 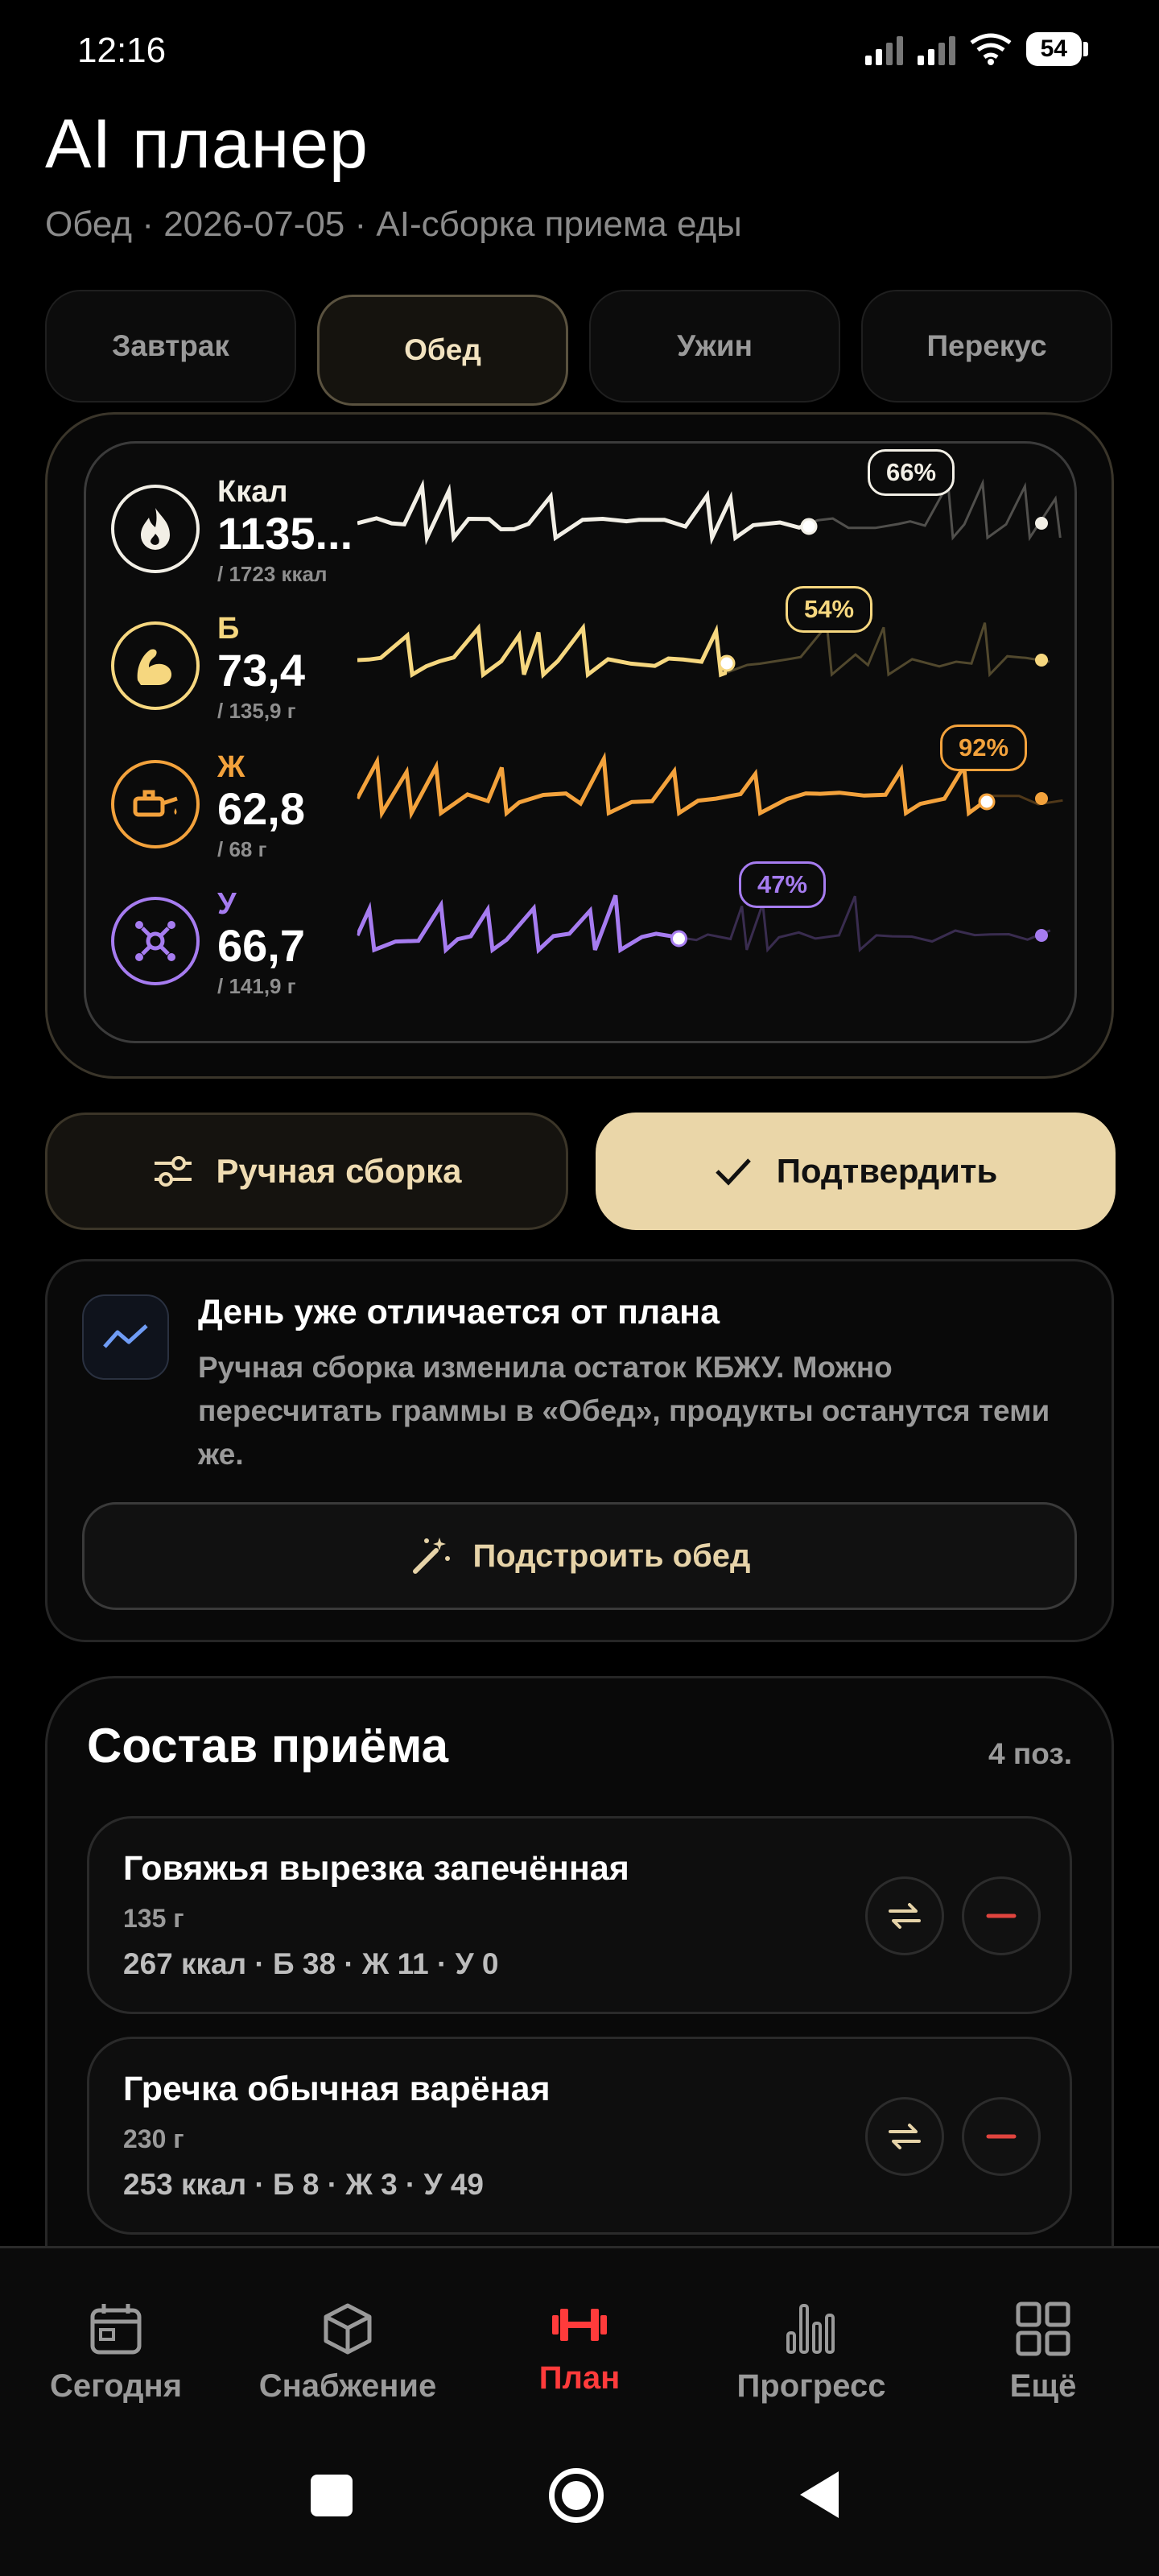 I want to click on manual-assembly-label: Ручная сборка, so click(x=339, y=1171).